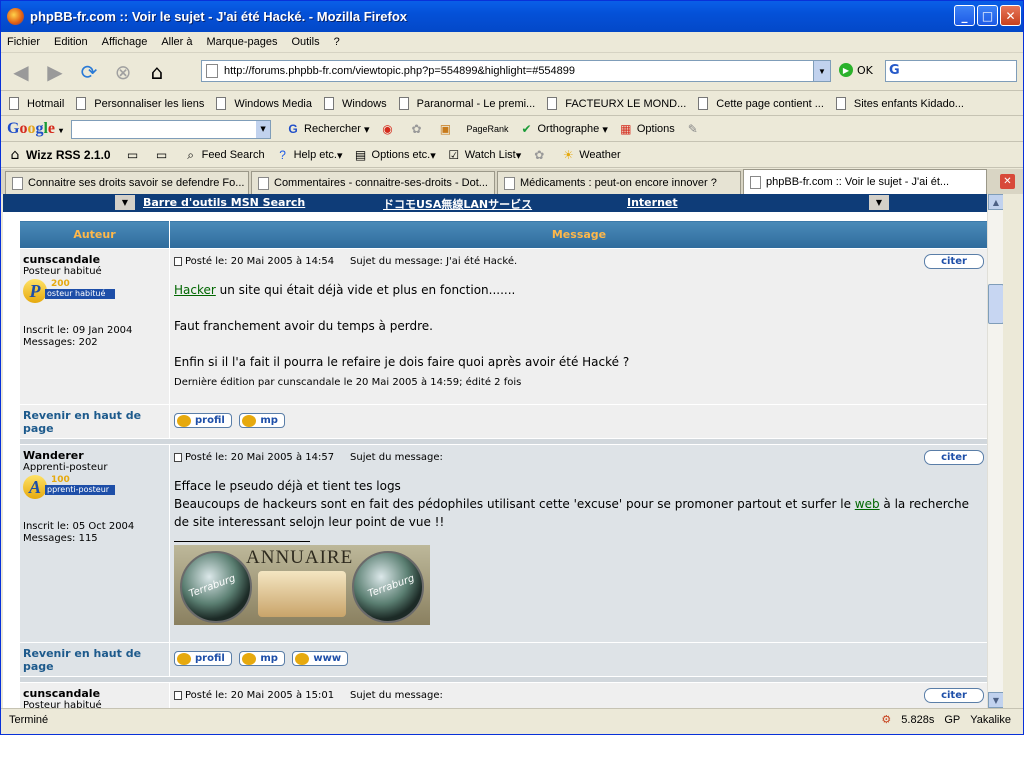 This screenshot has height=768, width=1024. Describe the element at coordinates (68, 155) in the screenshot. I see `wizz-title: Wizz RSS 2.1.0` at that location.